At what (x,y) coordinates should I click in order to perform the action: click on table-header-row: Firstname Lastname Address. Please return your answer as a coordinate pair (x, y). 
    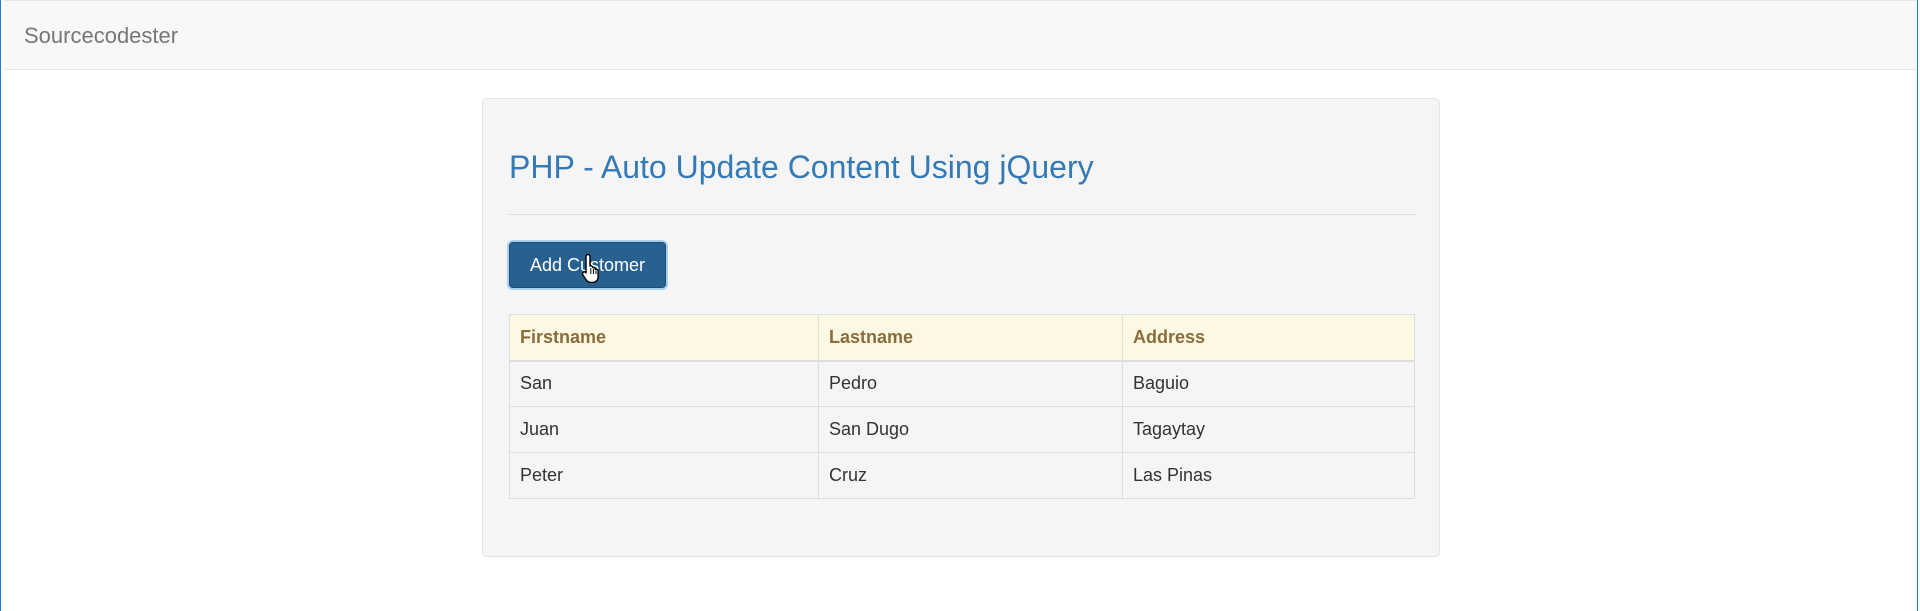
    Looking at the image, I should click on (962, 338).